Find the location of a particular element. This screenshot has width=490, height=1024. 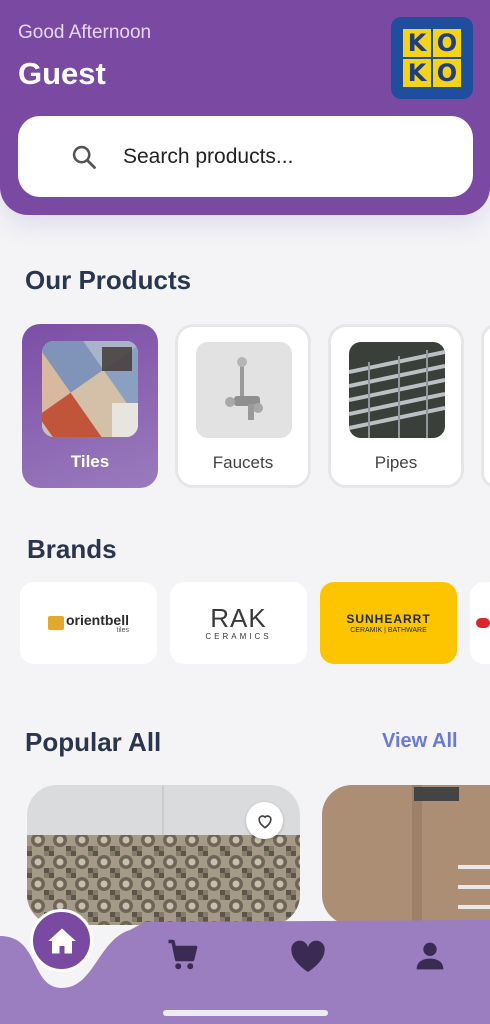

sunhearrt-logo: SUNHEARRT CERAMIK | BATHWARE is located at coordinates (388, 623).